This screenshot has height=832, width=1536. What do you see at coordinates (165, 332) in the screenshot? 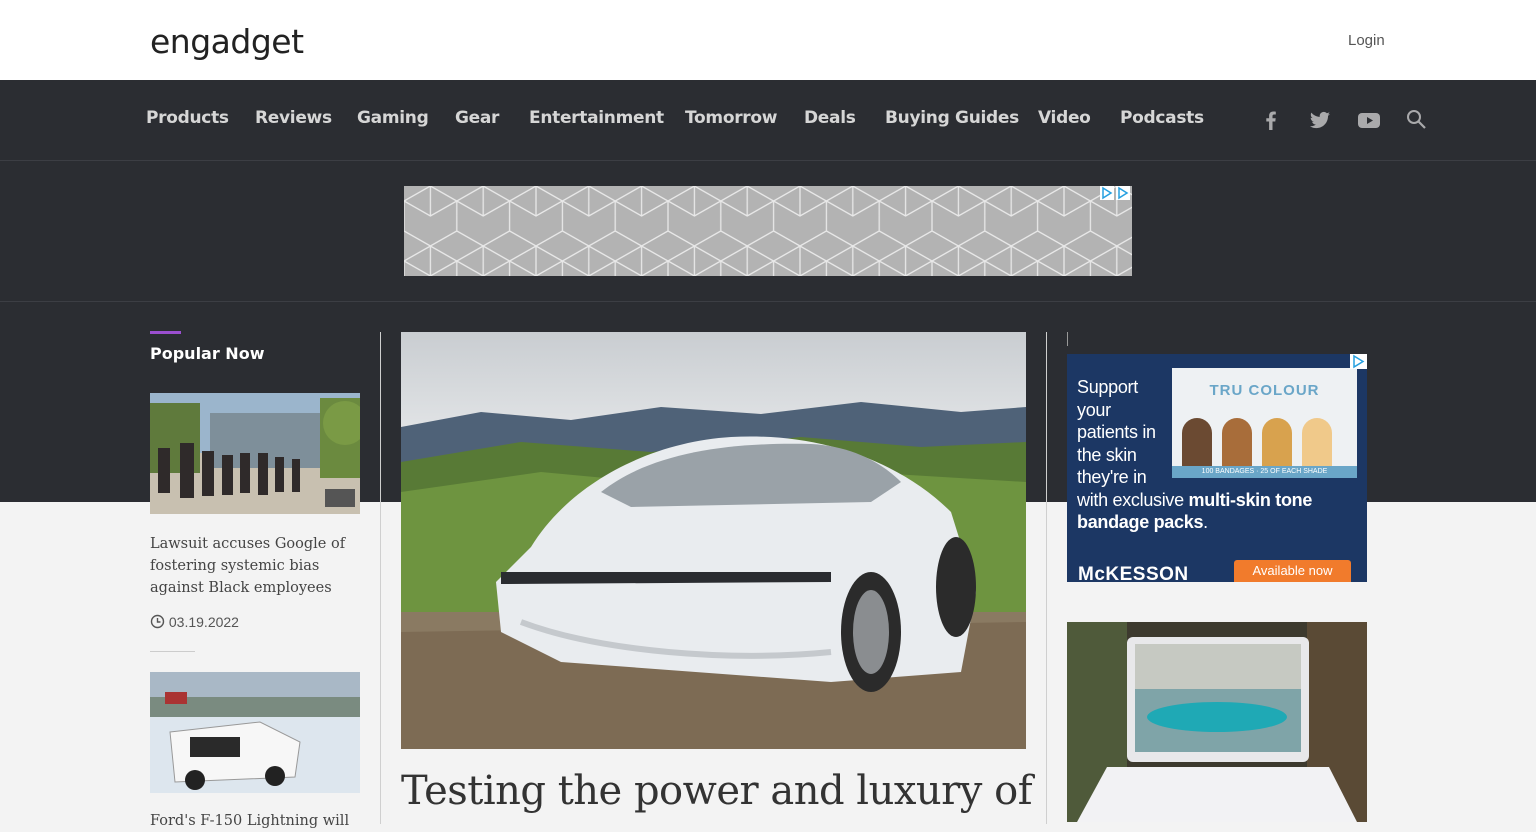
I see `section-accent-bar` at bounding box center [165, 332].